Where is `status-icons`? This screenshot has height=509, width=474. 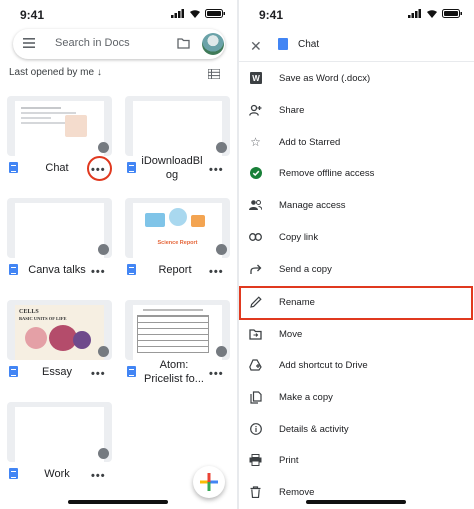 status-icons is located at coordinates (198, 13).